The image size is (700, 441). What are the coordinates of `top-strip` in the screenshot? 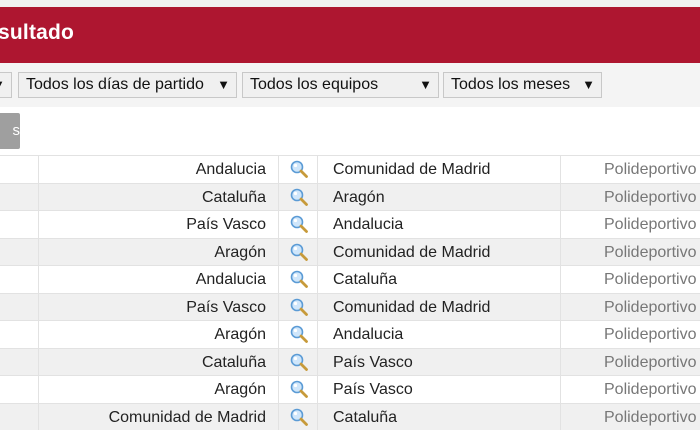 It's located at (350, 3).